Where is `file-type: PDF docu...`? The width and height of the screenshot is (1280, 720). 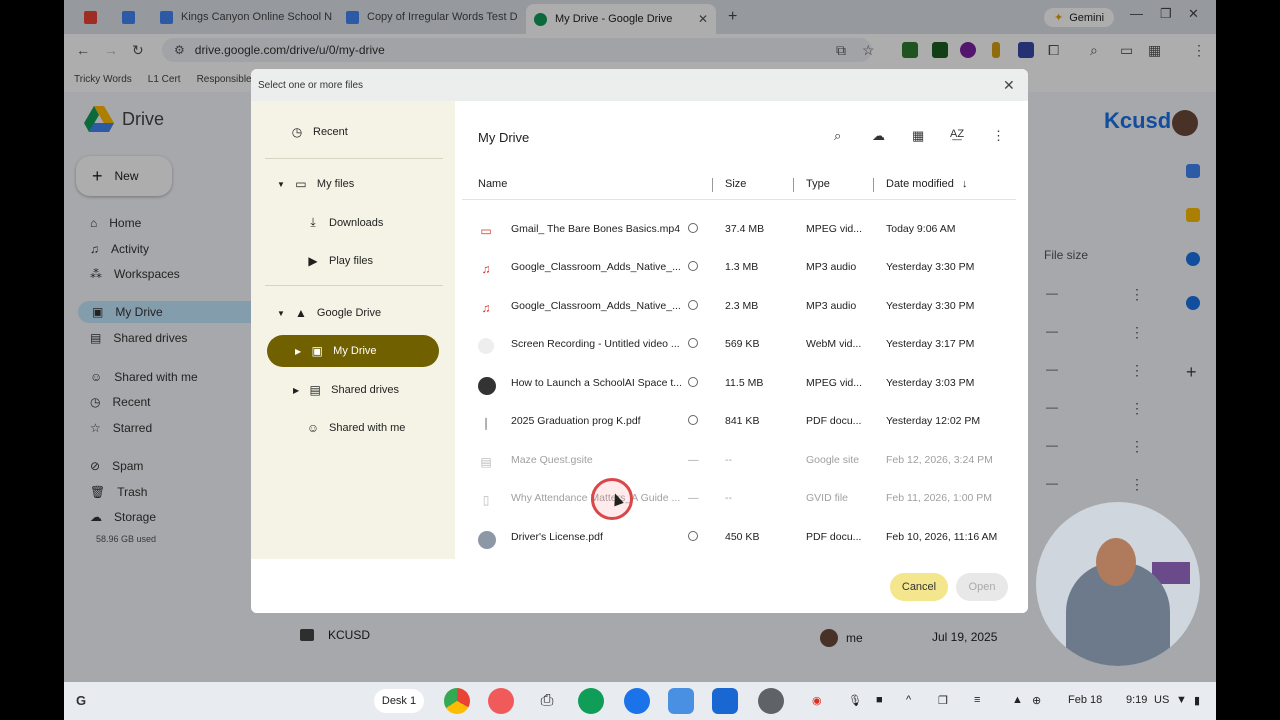
file-type: PDF docu... is located at coordinates (834, 537).